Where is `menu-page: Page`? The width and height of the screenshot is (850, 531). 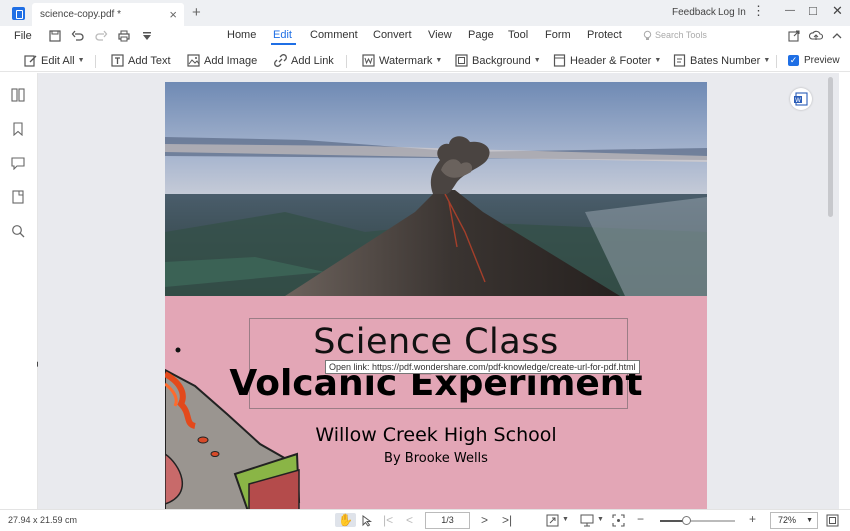
menu-page: Page is located at coordinates (481, 35).